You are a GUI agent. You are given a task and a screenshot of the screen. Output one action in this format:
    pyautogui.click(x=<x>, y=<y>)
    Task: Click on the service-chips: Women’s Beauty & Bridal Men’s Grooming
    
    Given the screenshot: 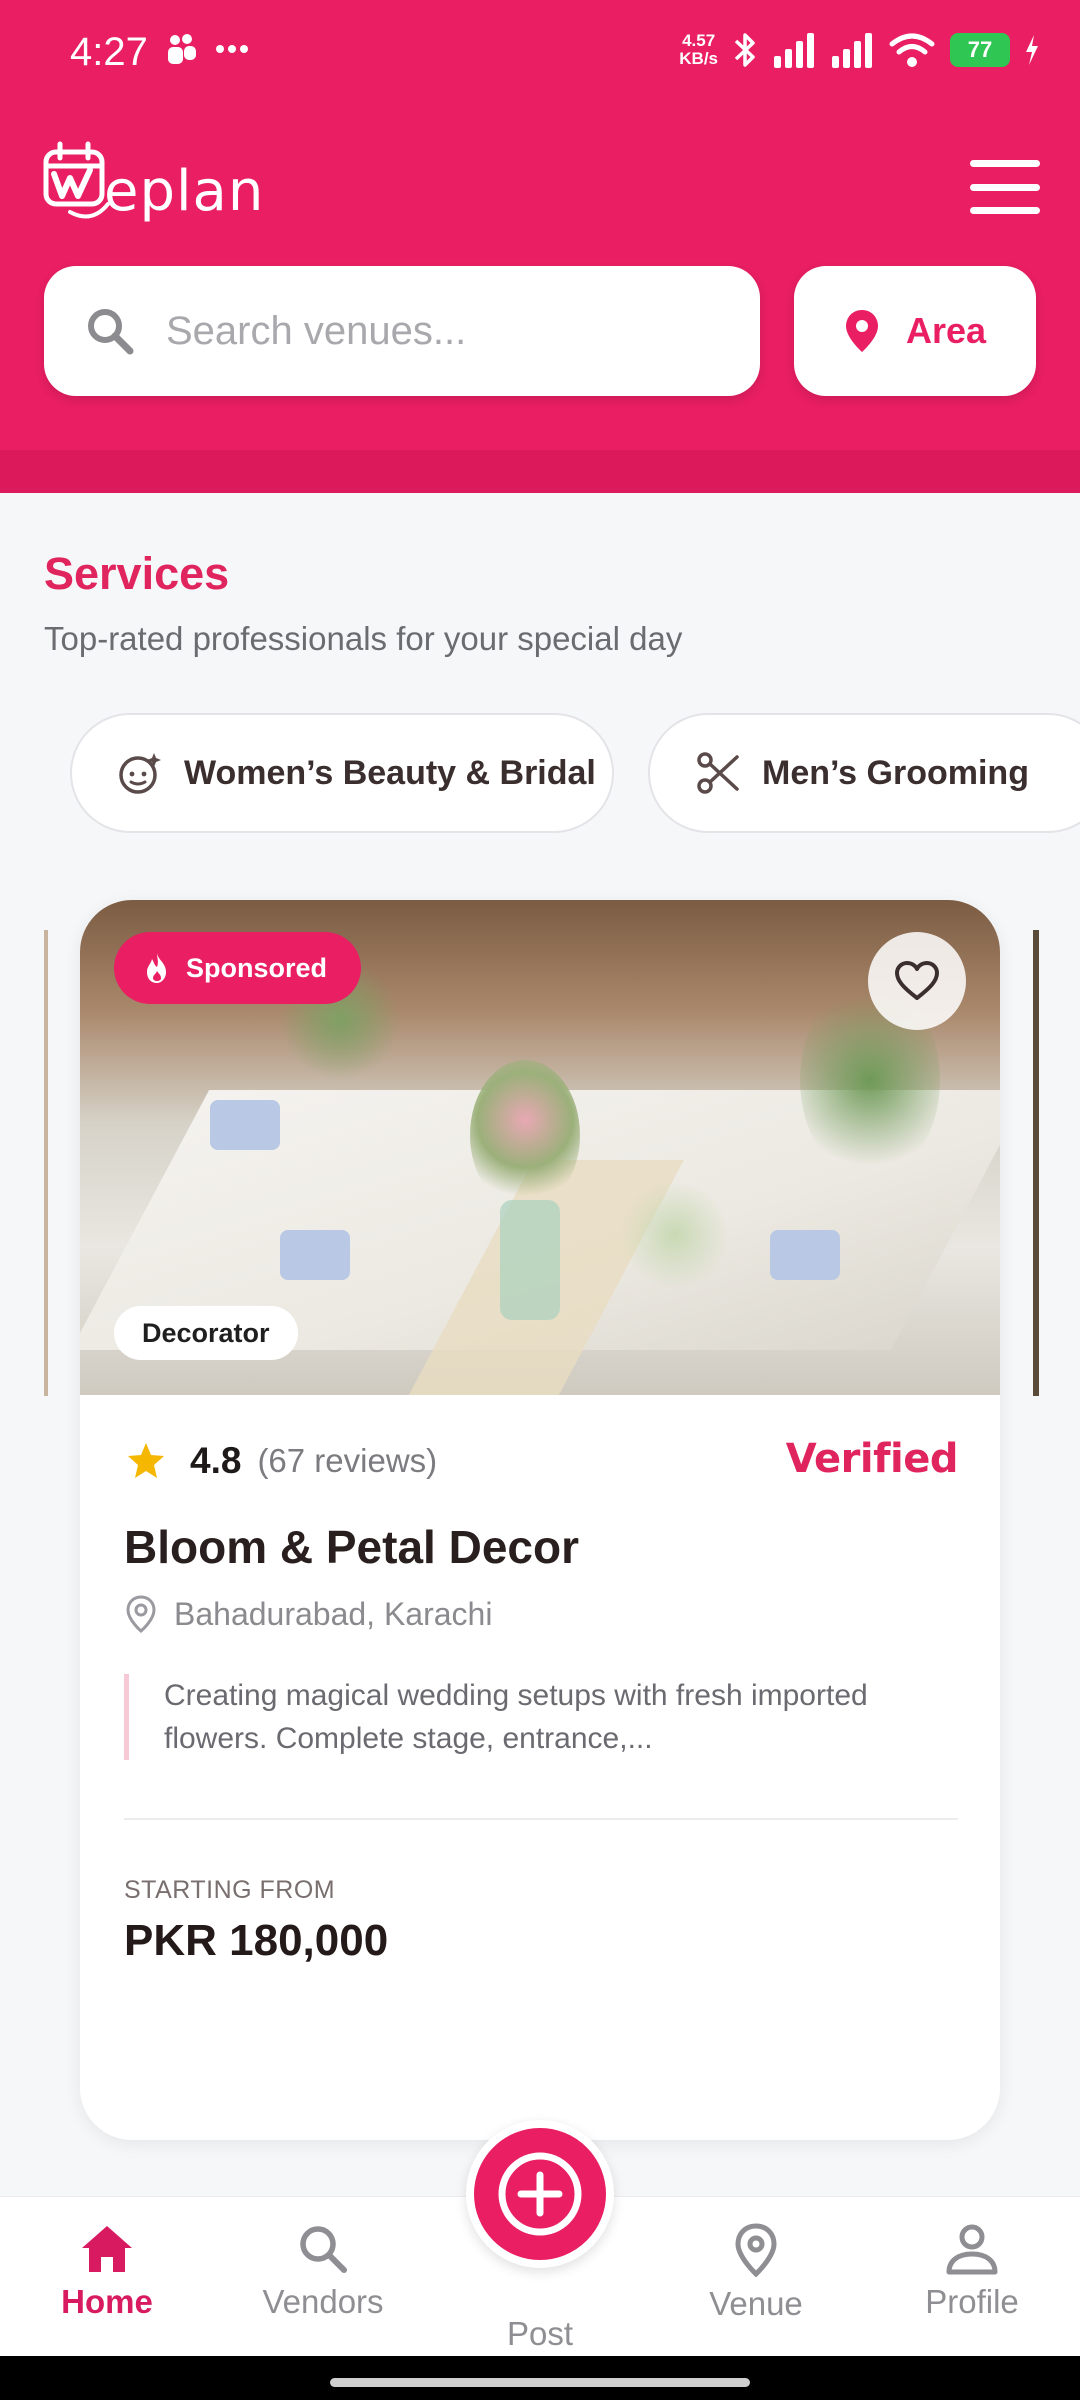 What is the action you would take?
    pyautogui.click(x=575, y=774)
    